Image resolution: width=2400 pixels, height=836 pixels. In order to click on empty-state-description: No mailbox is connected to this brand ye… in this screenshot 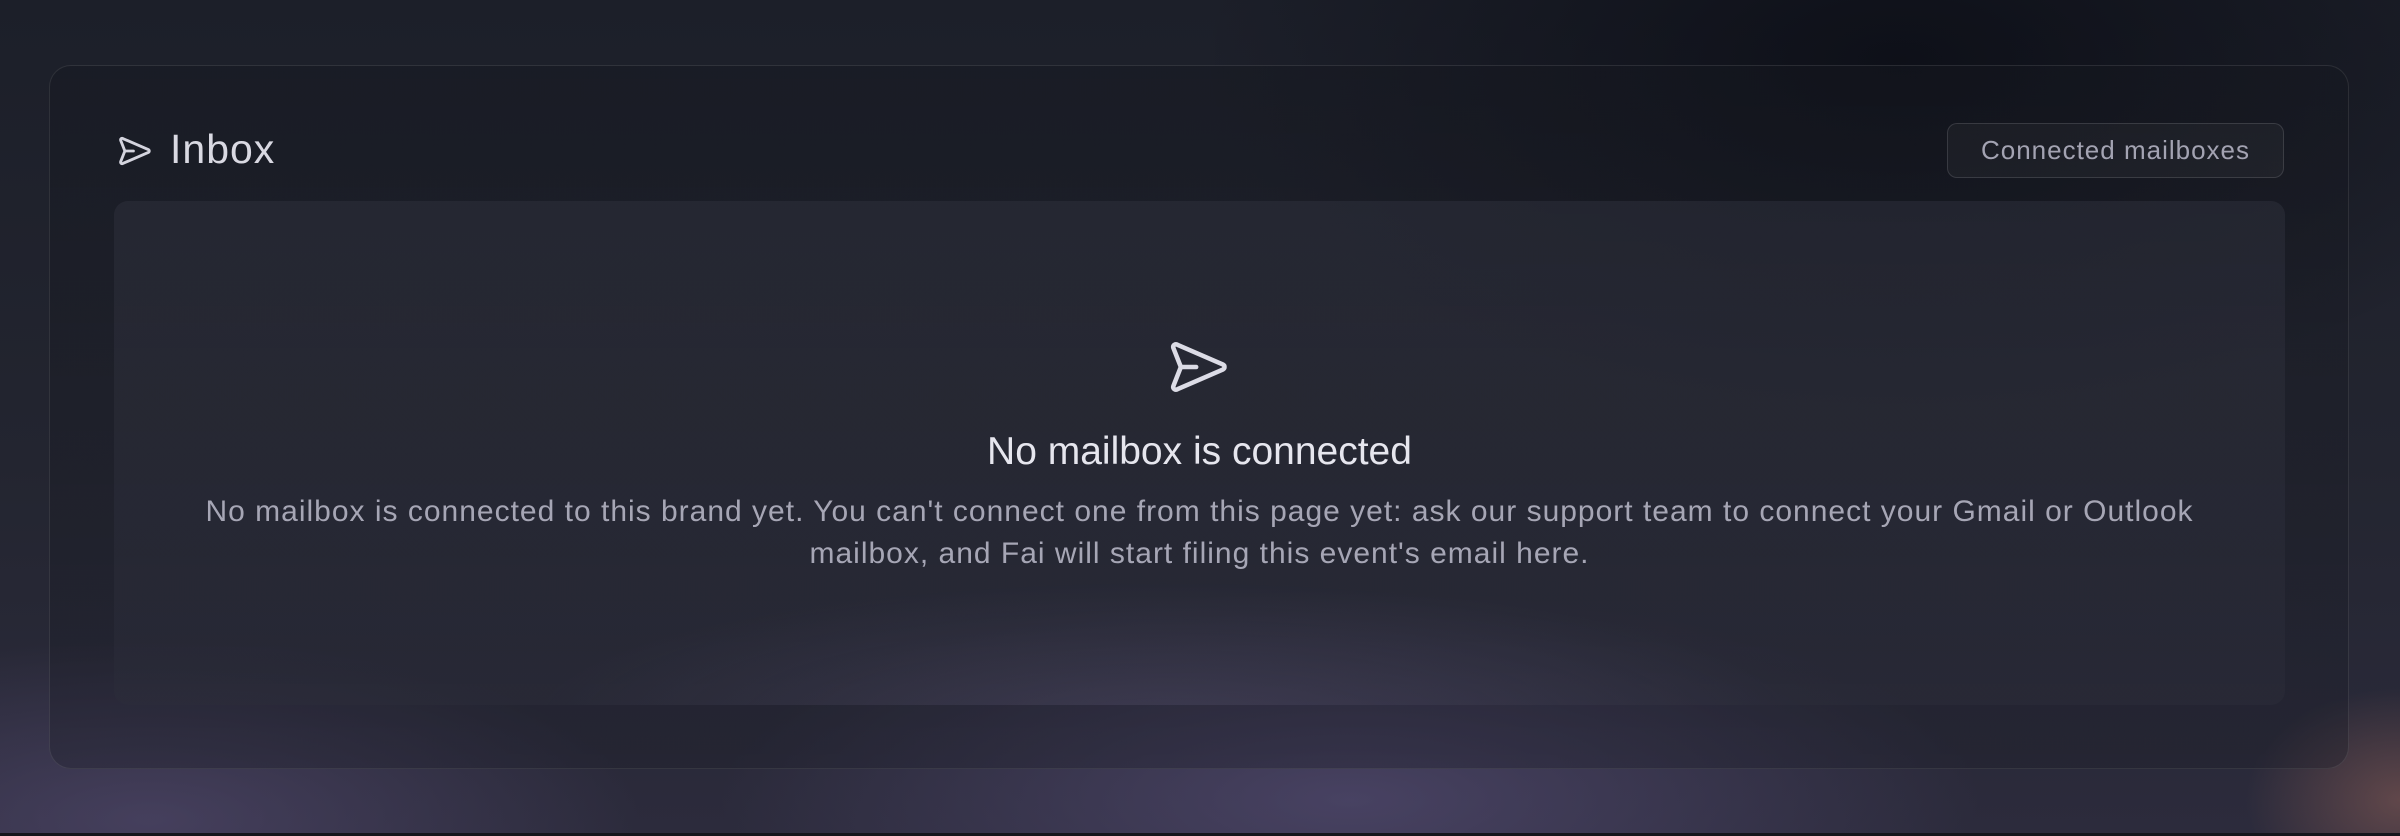, I will do `click(1199, 532)`.